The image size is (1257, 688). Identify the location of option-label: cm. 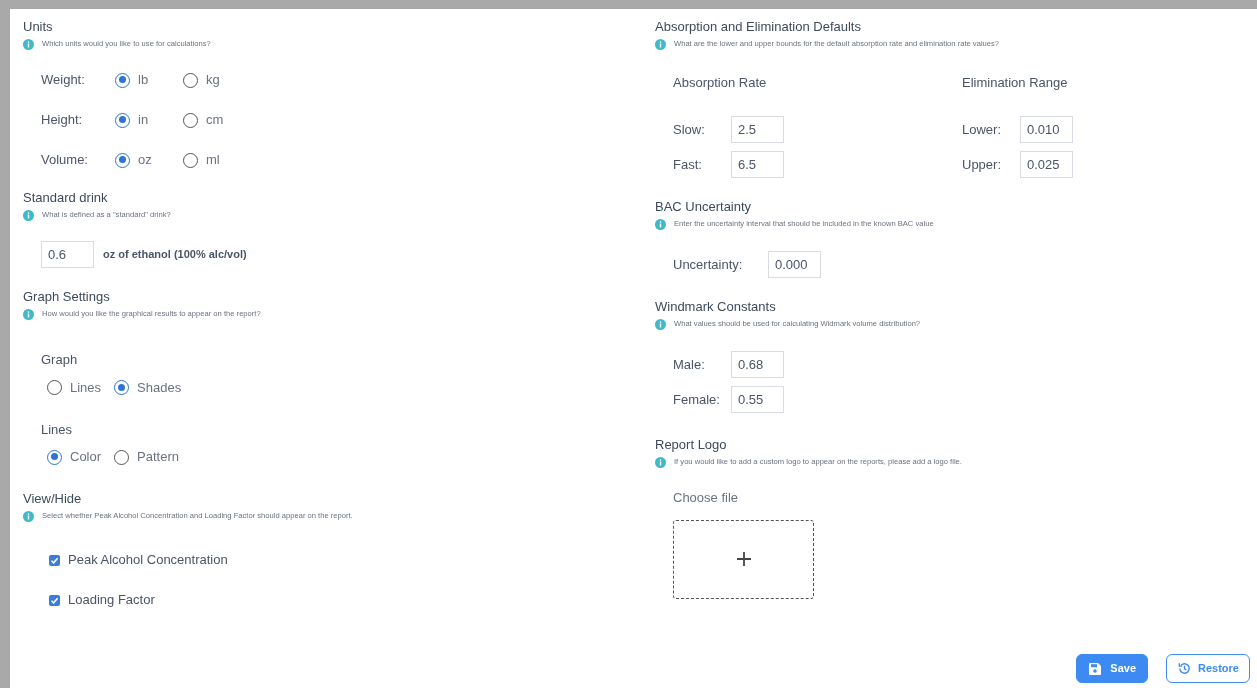
(215, 120).